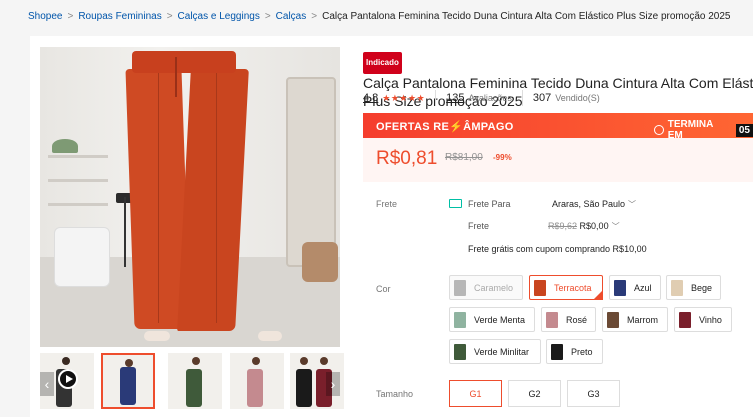 The image size is (753, 417). Describe the element at coordinates (383, 289) in the screenshot. I see `color-label: Cor` at that location.